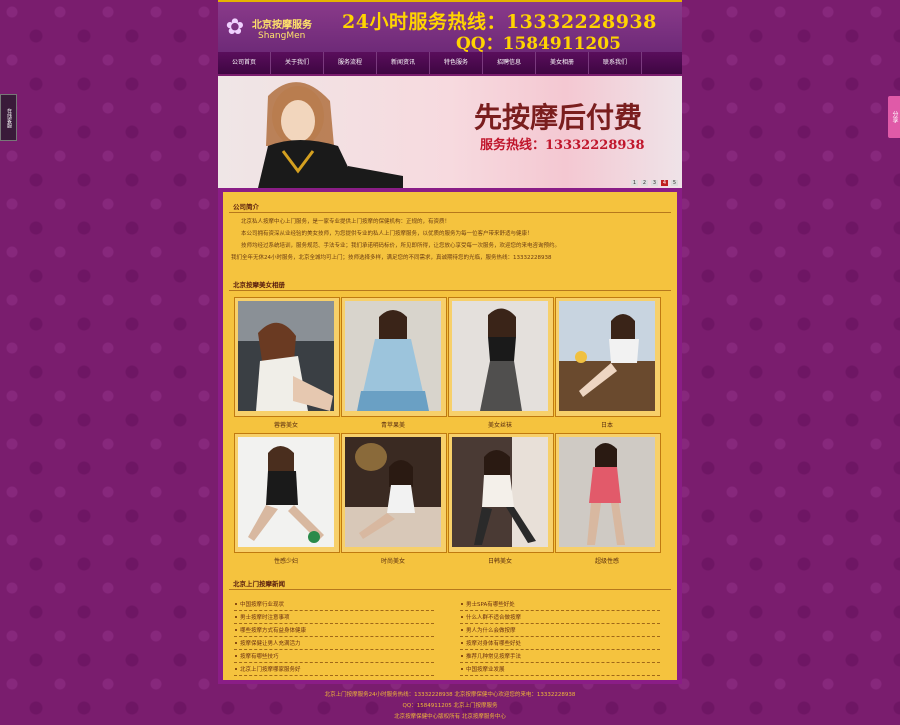  I want to click on footer-line: QQ：1584911205 北京上门按摩服务, so click(450, 706).